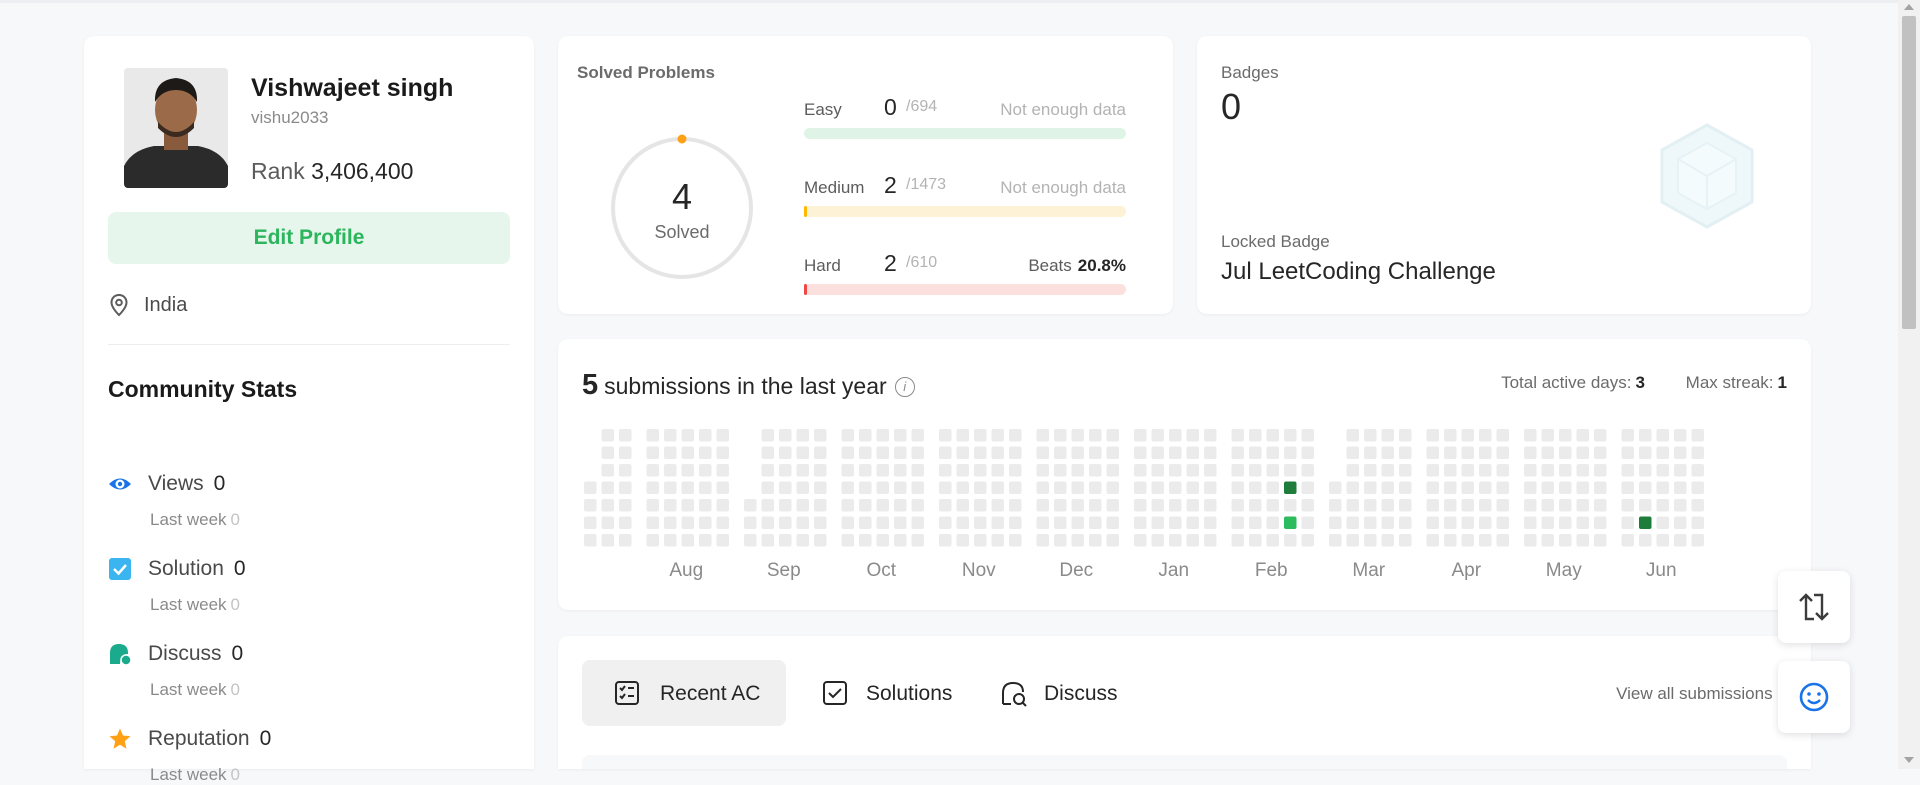 The image size is (1920, 785). Describe the element at coordinates (1909, 384) in the screenshot. I see `page-scrollbar` at that location.